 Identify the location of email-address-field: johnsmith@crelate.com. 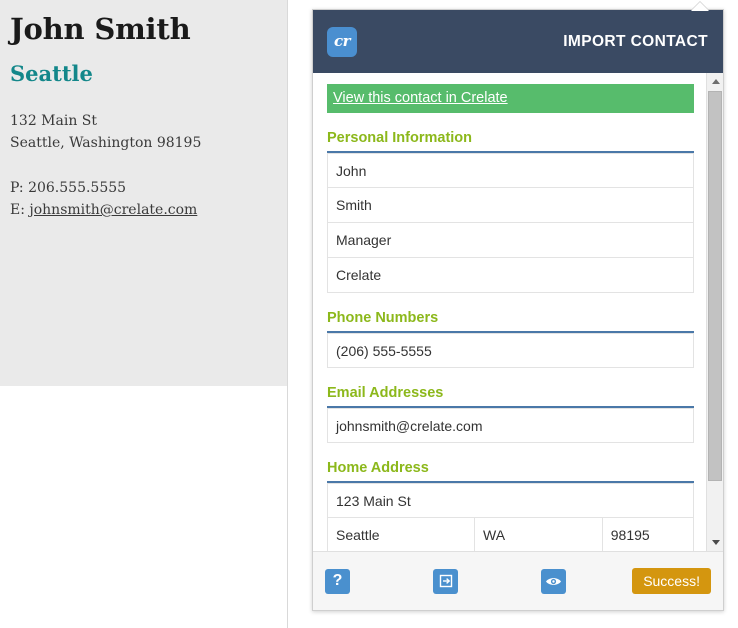
(510, 425).